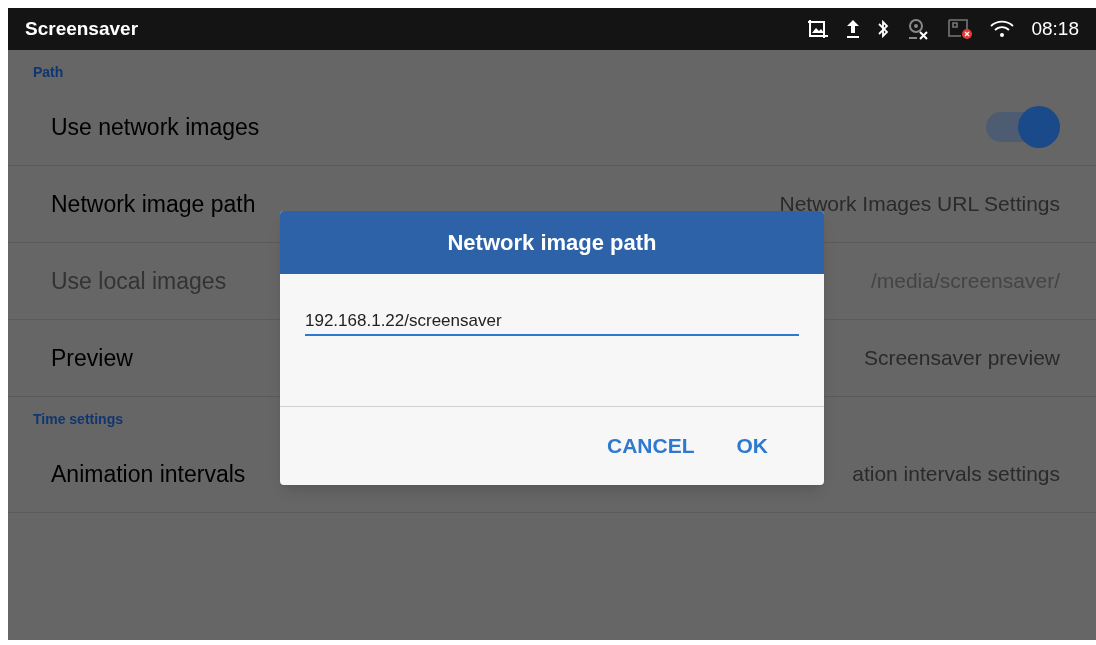 Image resolution: width=1096 pixels, height=645 pixels. Describe the element at coordinates (552, 242) in the screenshot. I see `dialog-title: Network image path` at that location.